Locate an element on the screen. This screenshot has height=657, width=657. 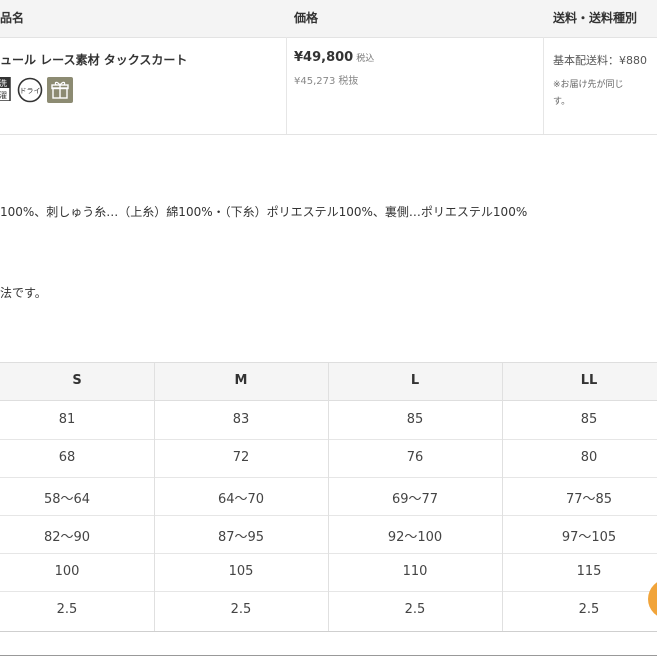
table-cell: 72 is located at coordinates (241, 457).